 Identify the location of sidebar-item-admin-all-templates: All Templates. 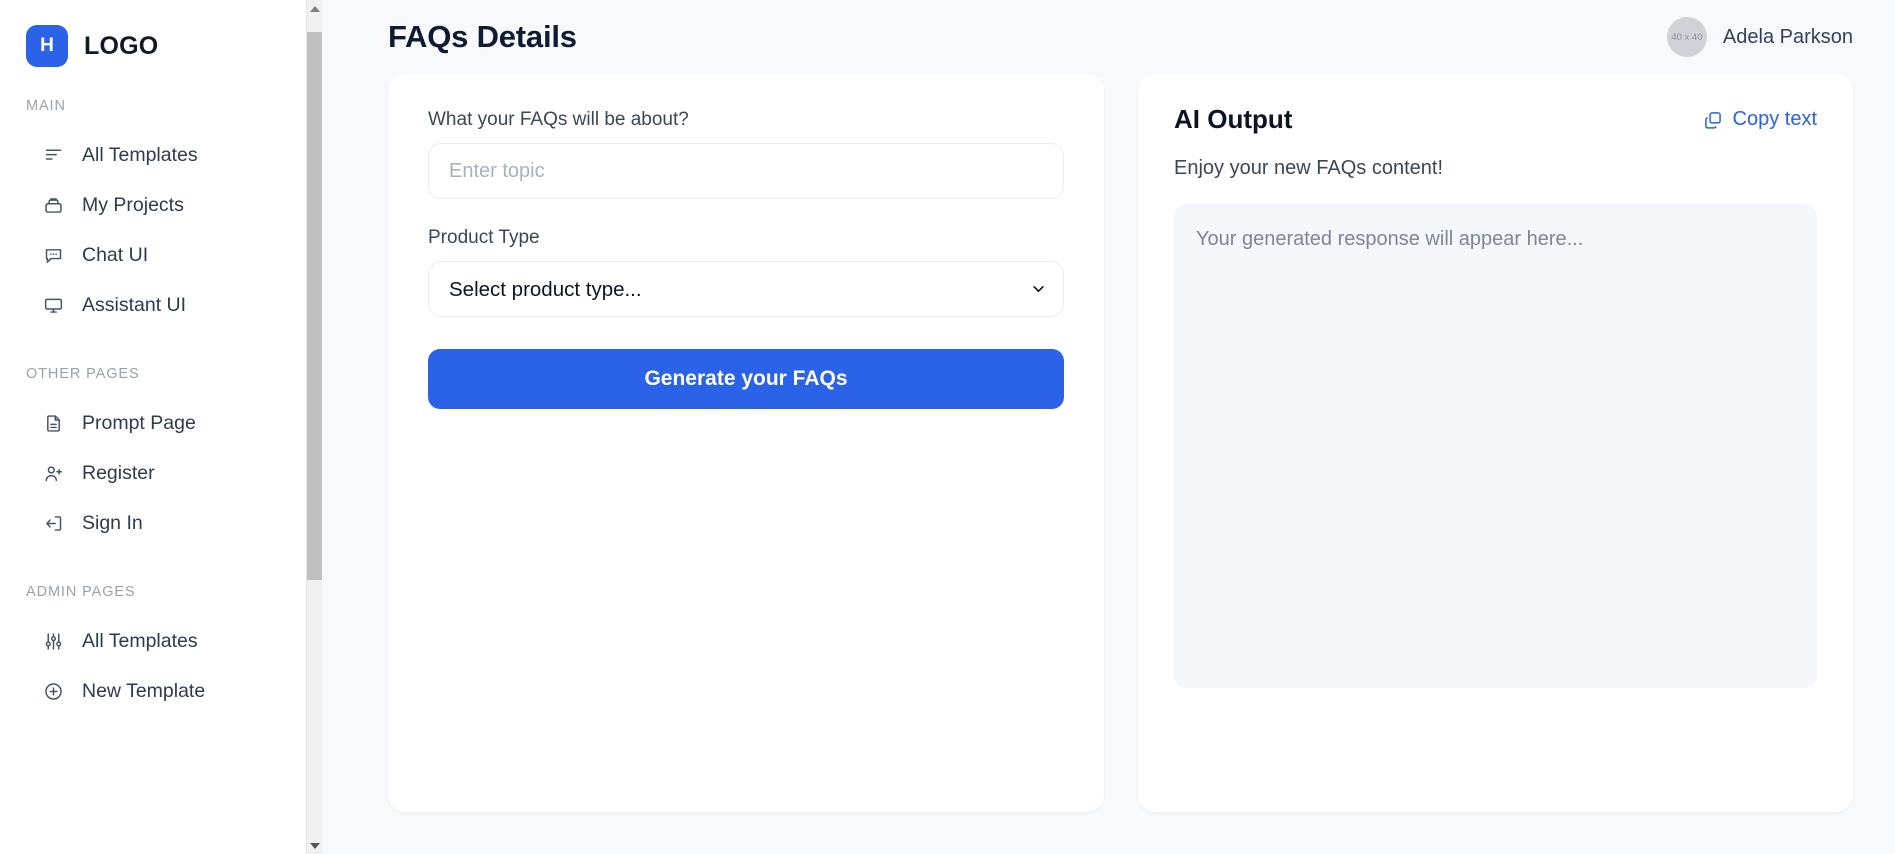
(161, 641).